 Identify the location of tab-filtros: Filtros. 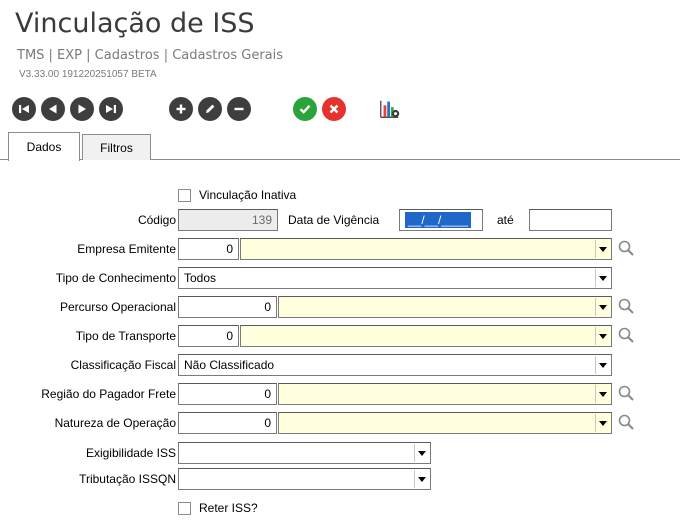
(116, 147).